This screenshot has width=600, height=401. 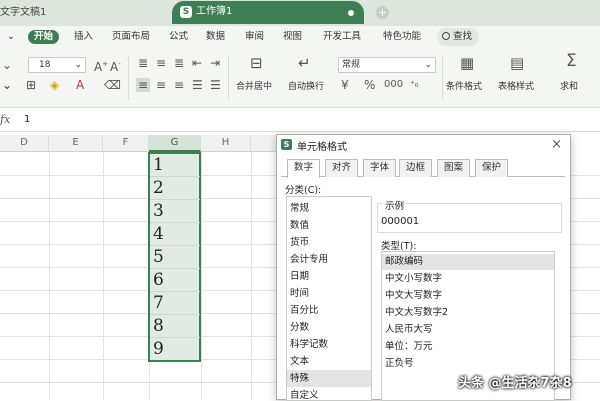 What do you see at coordinates (175, 165) in the screenshot?
I see `cell-g1: 1` at bounding box center [175, 165].